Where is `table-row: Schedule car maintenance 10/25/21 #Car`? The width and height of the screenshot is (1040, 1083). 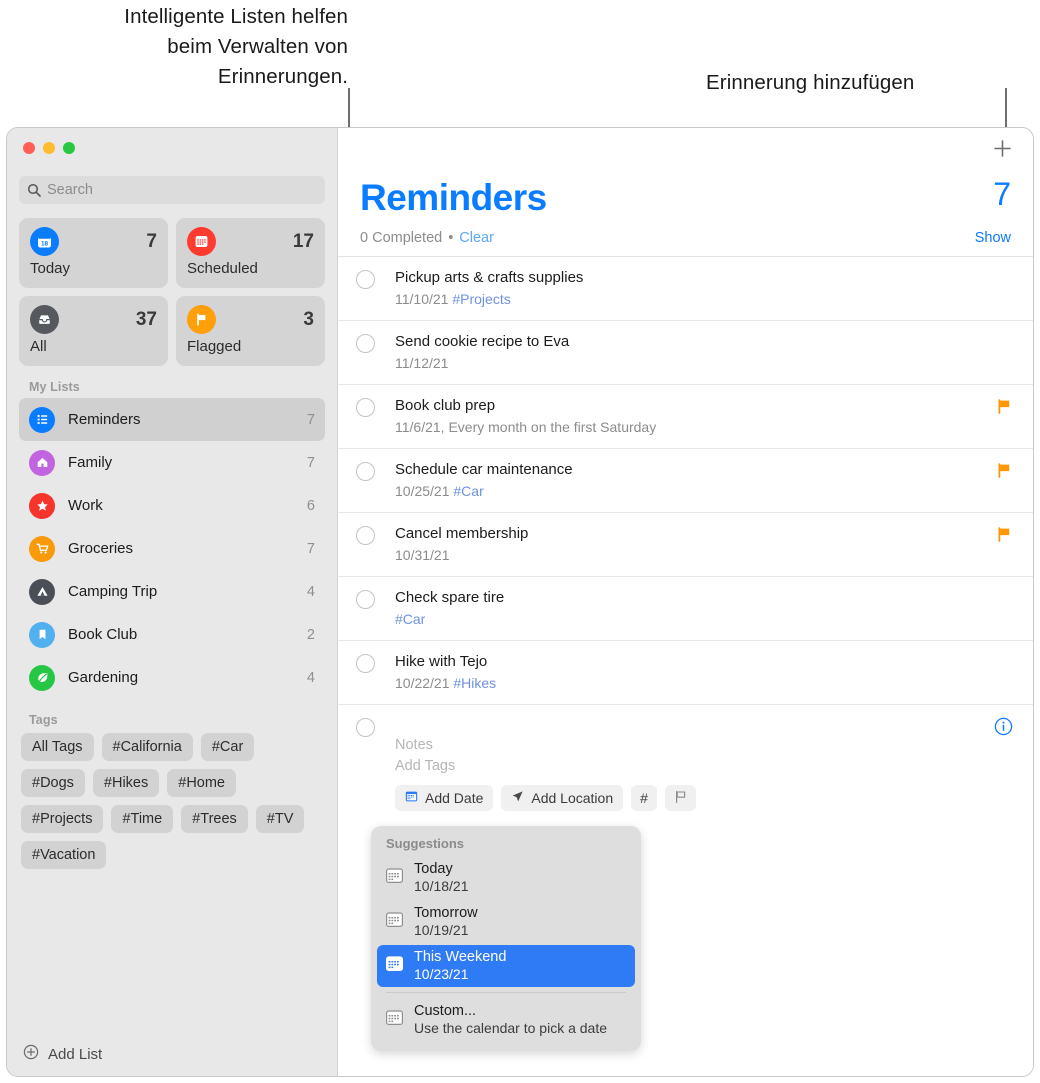
table-row: Schedule car maintenance 10/25/21 #Car is located at coordinates (685, 481).